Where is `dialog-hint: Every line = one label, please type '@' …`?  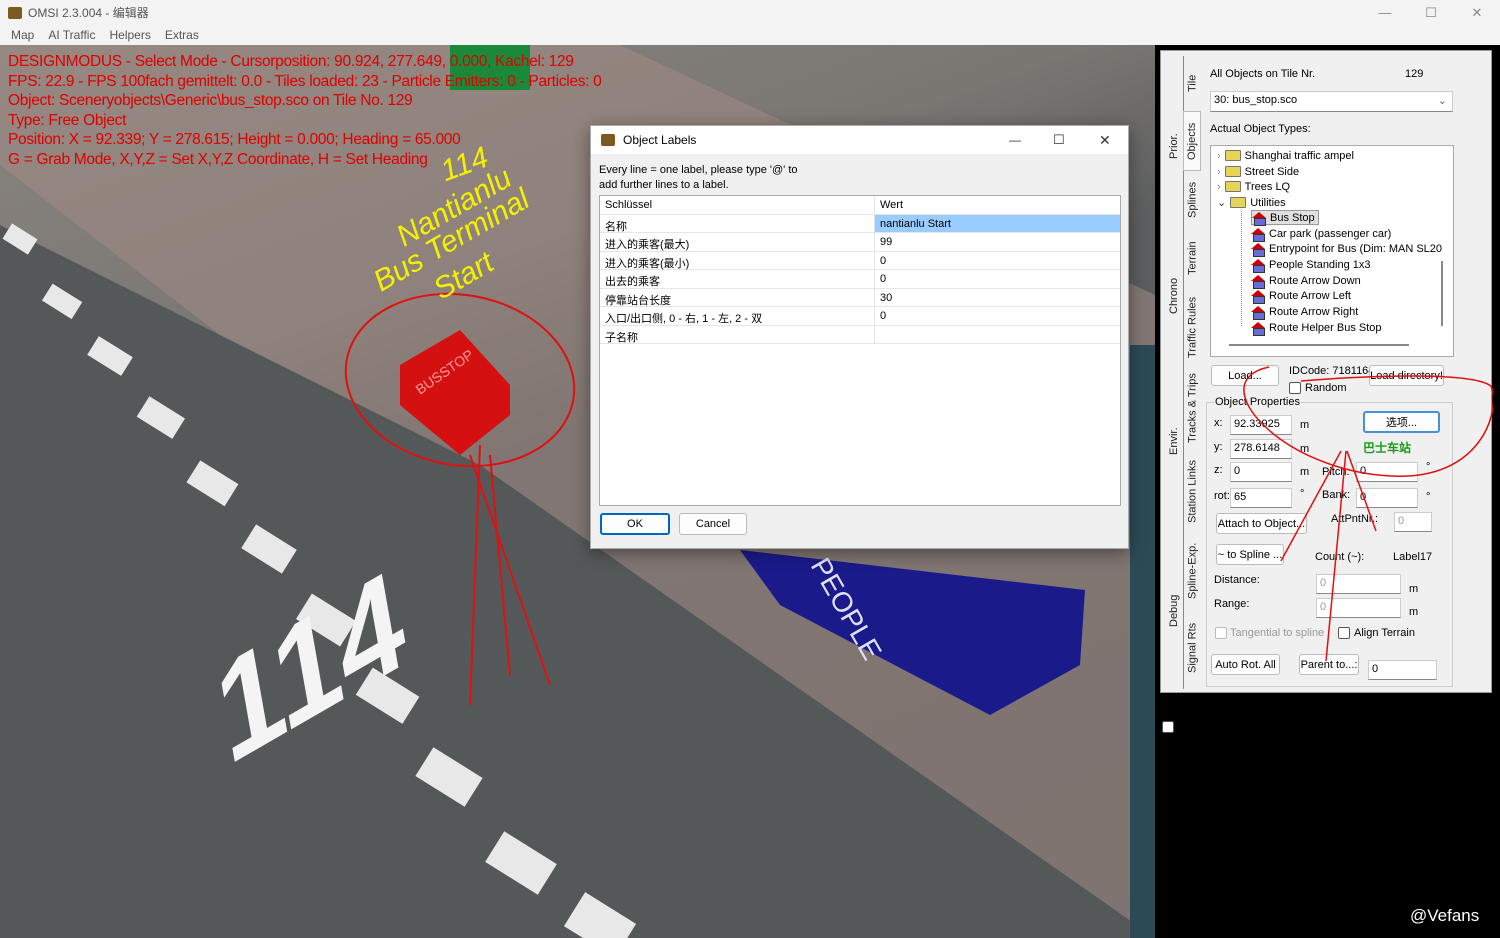 dialog-hint: Every line = one label, please type '@' … is located at coordinates (698, 170).